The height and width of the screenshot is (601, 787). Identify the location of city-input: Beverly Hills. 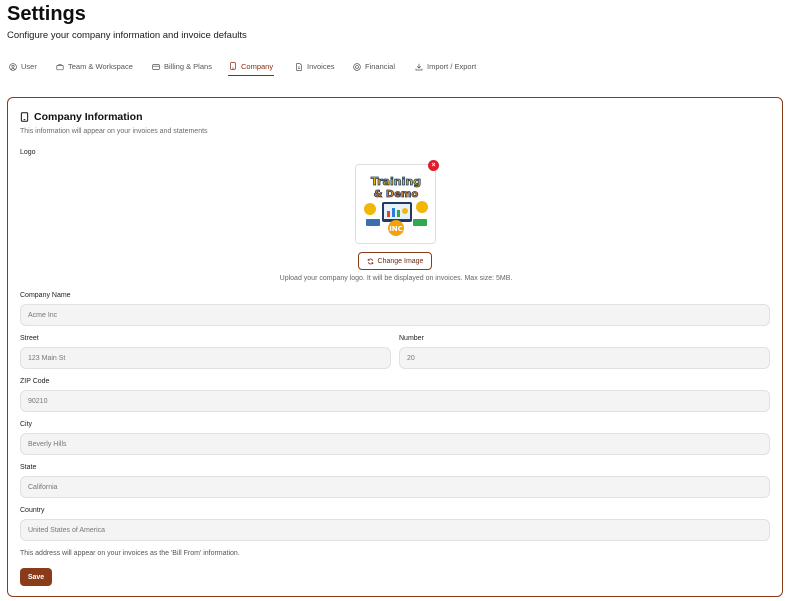
(395, 444).